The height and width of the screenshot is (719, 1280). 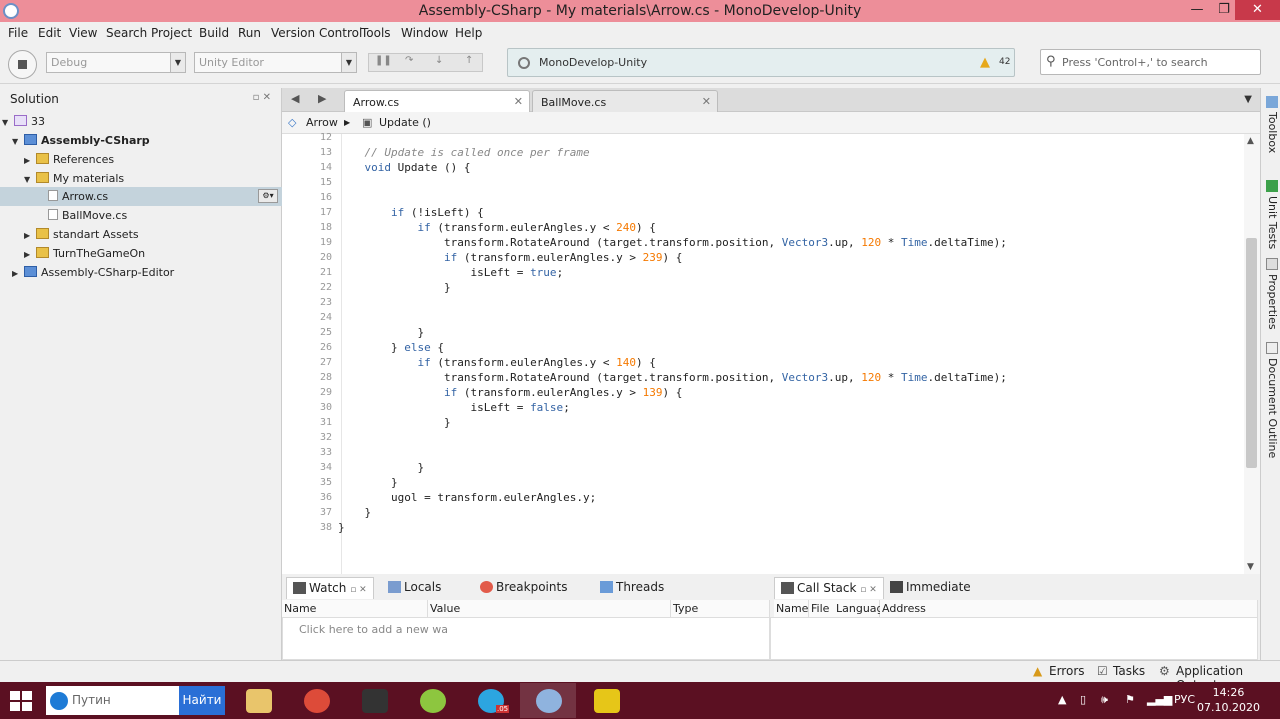 What do you see at coordinates (330, 588) in the screenshot?
I see `tab-watch: Watch ▫ ✕` at bounding box center [330, 588].